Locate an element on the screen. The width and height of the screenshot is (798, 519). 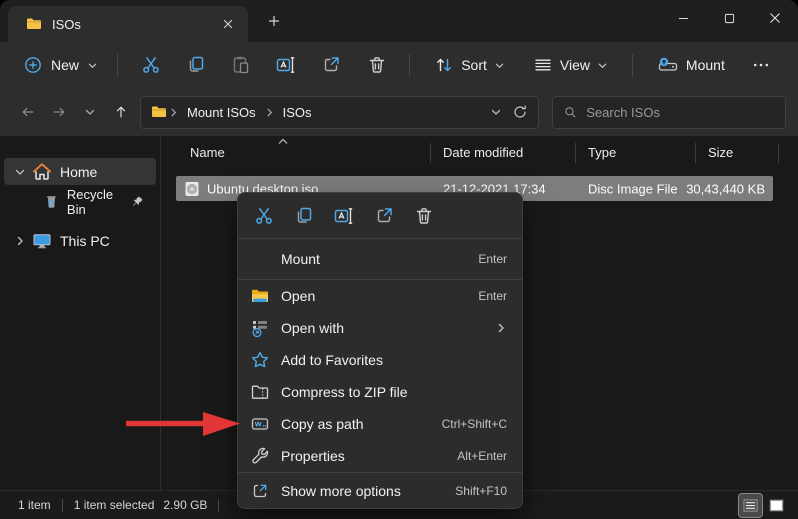
sort-icon is located at coordinates (444, 65).